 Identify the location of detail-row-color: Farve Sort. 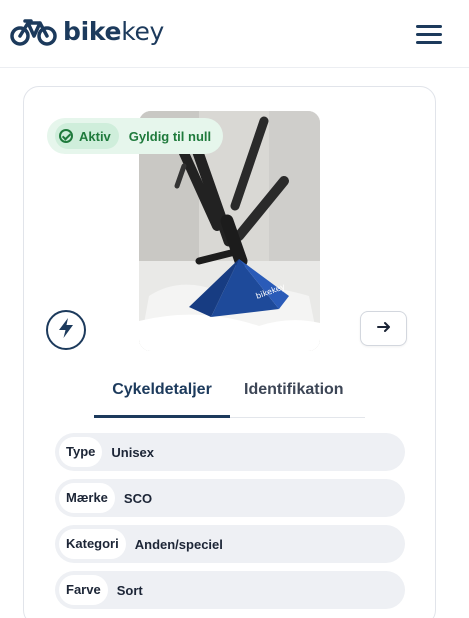
(230, 590).